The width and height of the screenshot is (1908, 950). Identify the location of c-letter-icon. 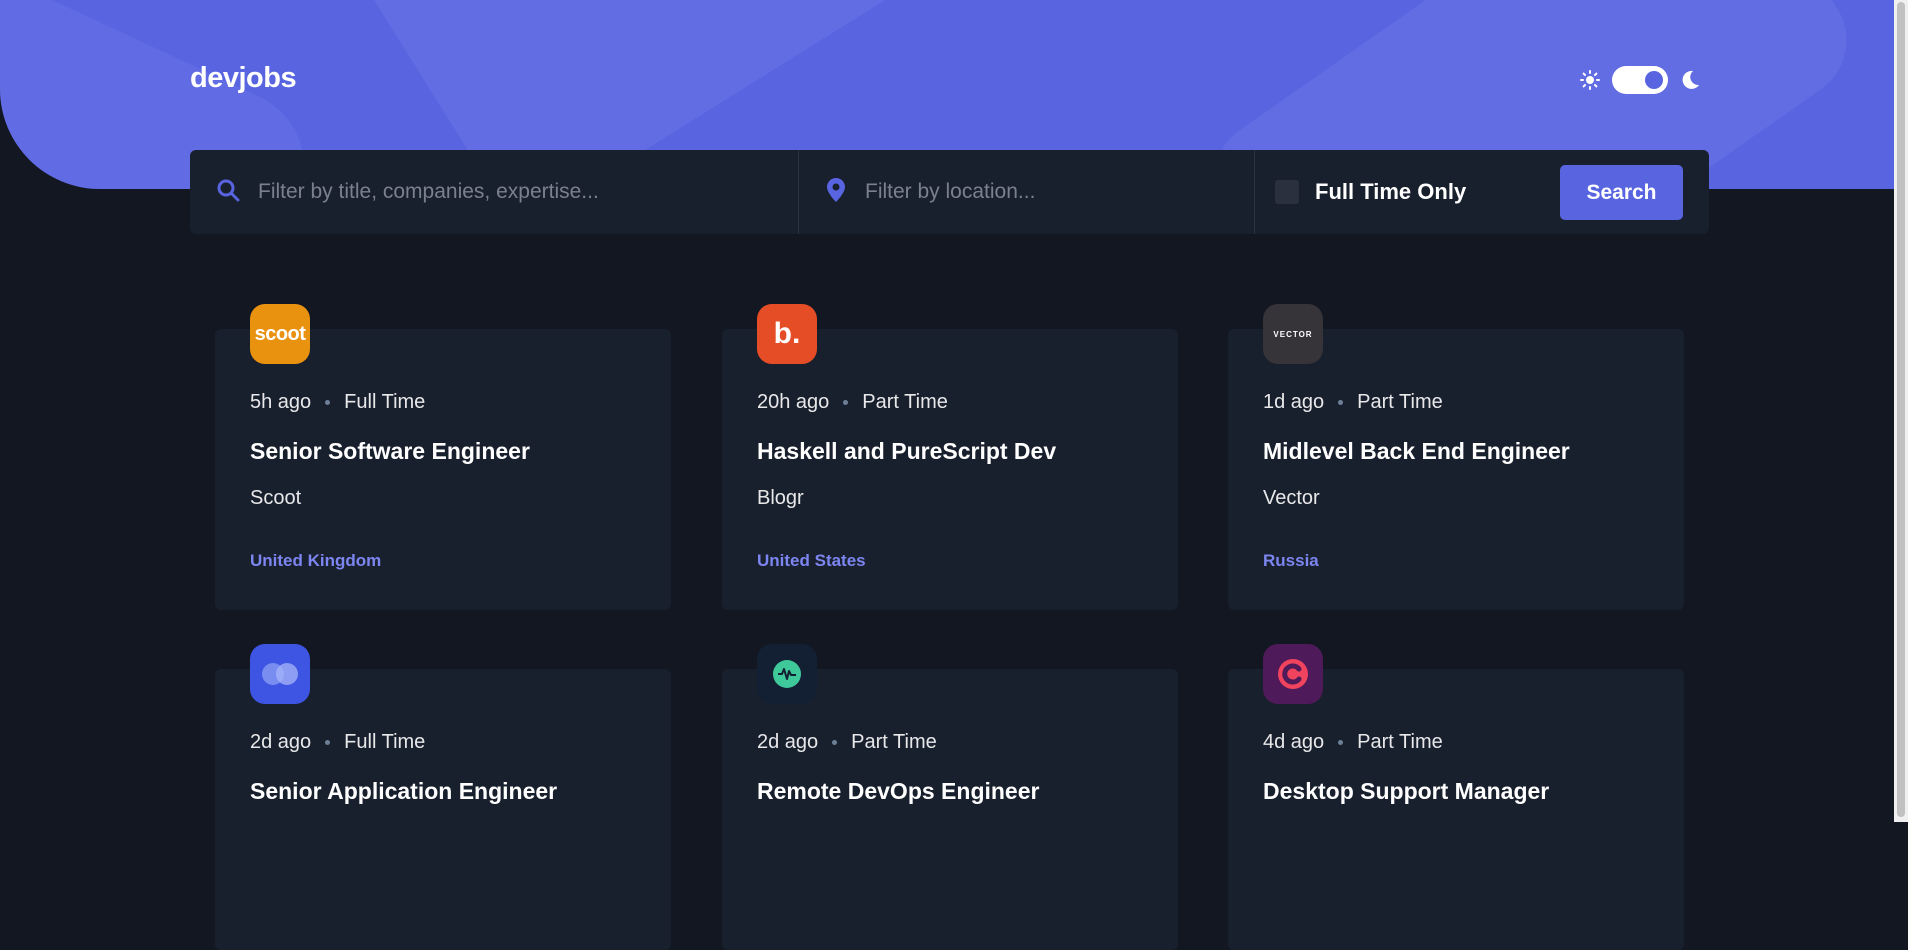
(1293, 674).